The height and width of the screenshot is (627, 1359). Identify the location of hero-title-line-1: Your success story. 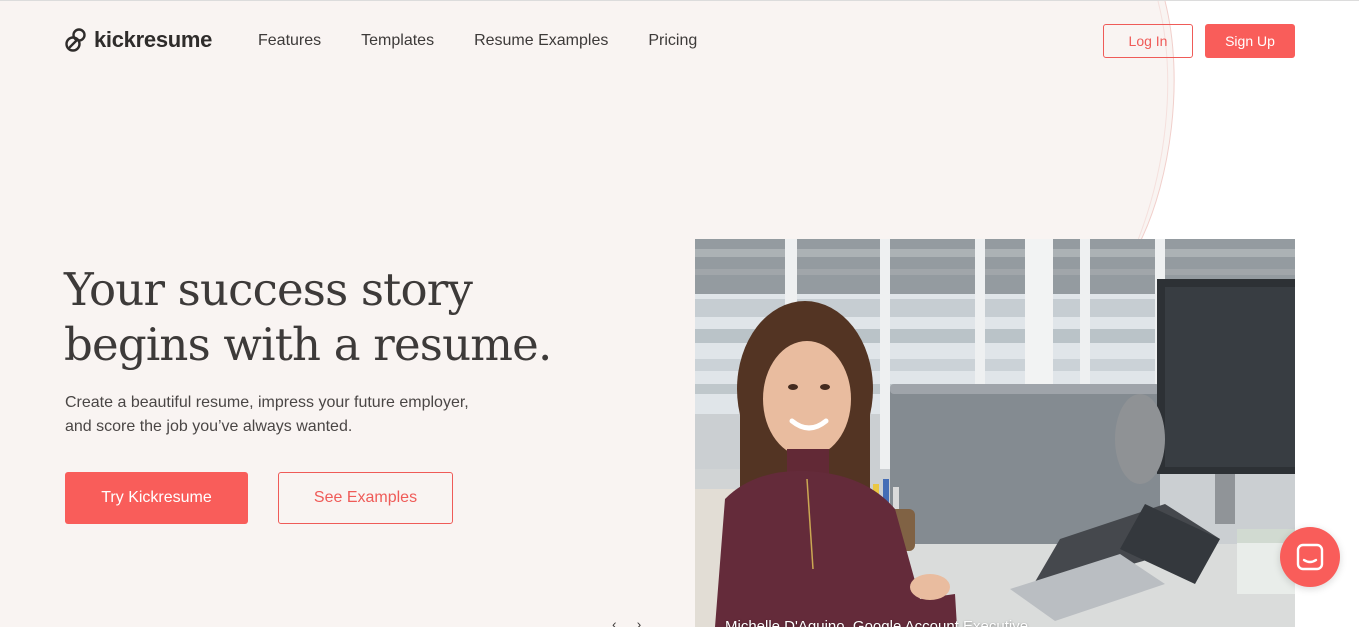
(268, 289).